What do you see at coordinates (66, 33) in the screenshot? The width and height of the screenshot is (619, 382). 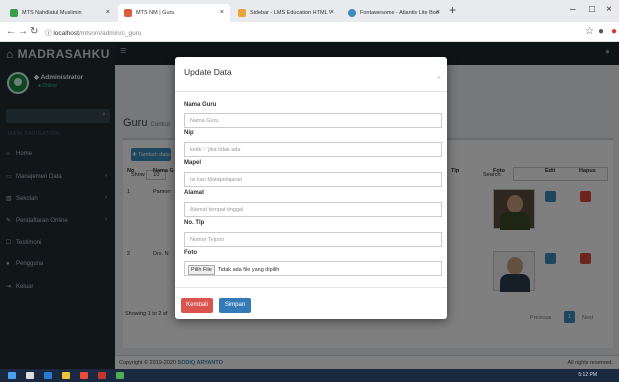 I see `url-host: localhost` at bounding box center [66, 33].